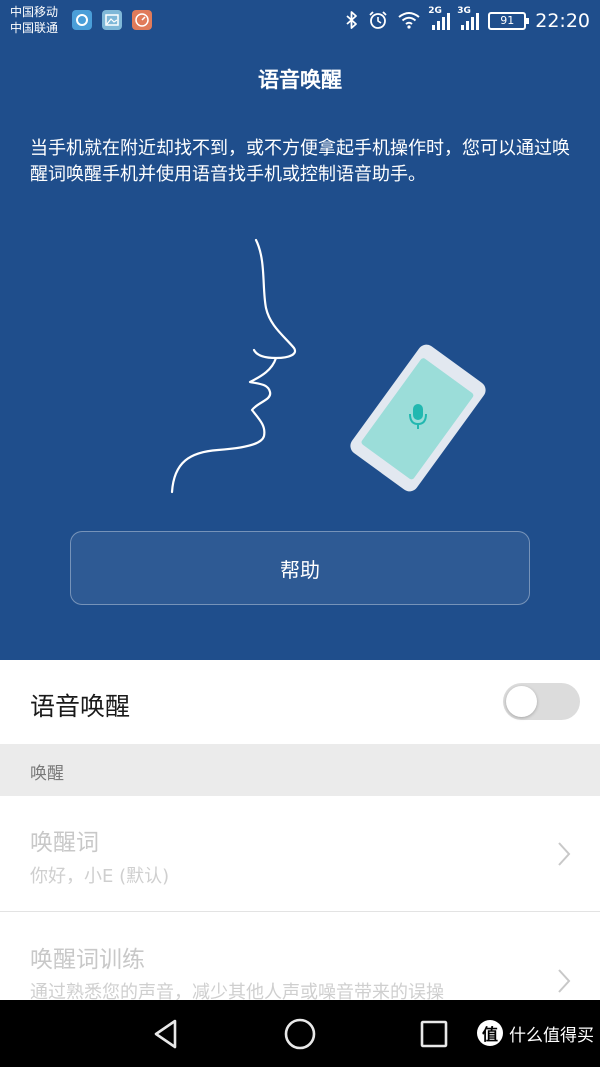  I want to click on home-icon, so click(300, 1034).